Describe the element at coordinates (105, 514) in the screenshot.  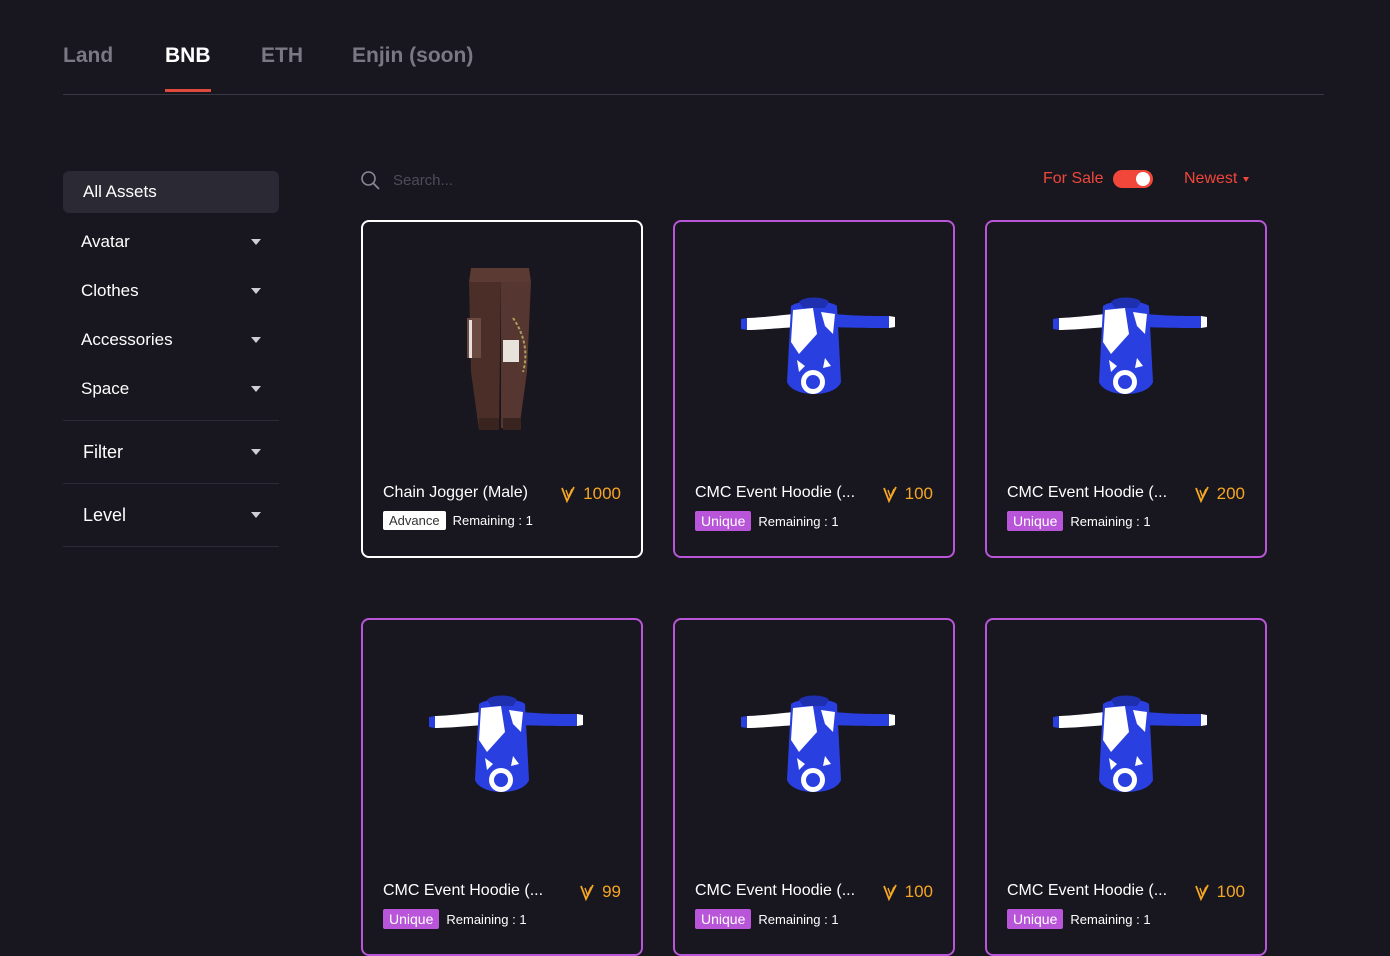
I see `level-label: Level` at that location.